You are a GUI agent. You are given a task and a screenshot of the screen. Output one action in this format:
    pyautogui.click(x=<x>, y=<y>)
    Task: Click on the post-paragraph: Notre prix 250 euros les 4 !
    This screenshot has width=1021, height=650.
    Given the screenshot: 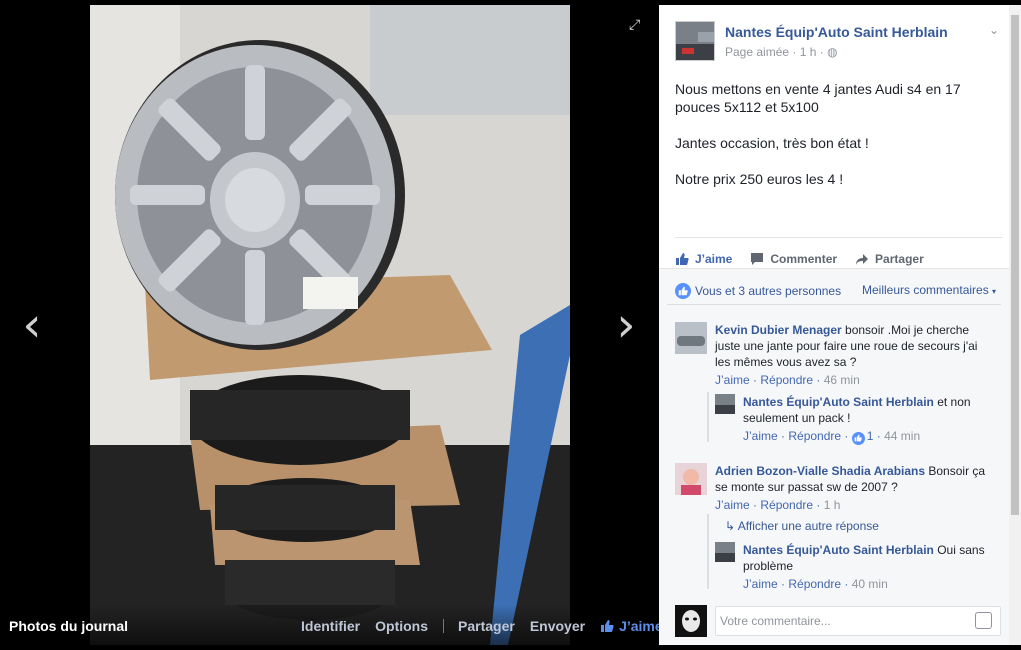 What is the action you would take?
    pyautogui.click(x=759, y=179)
    